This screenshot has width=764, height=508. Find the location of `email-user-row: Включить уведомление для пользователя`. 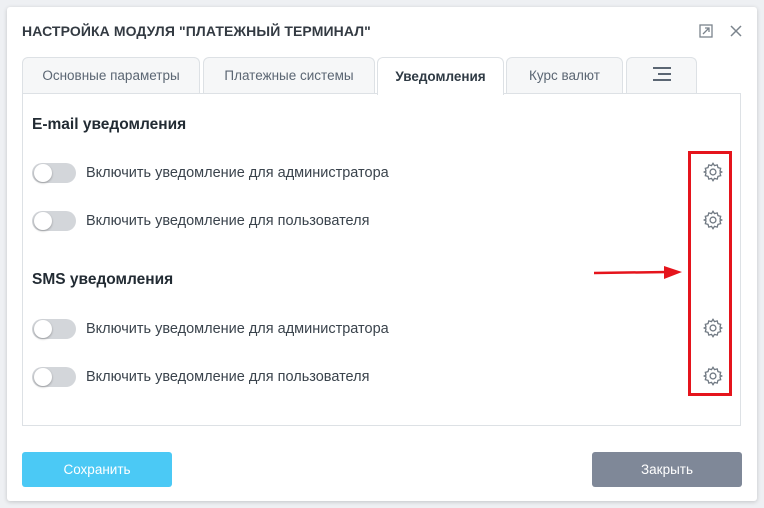

email-user-row: Включить уведомление для пользователя is located at coordinates (200, 221).